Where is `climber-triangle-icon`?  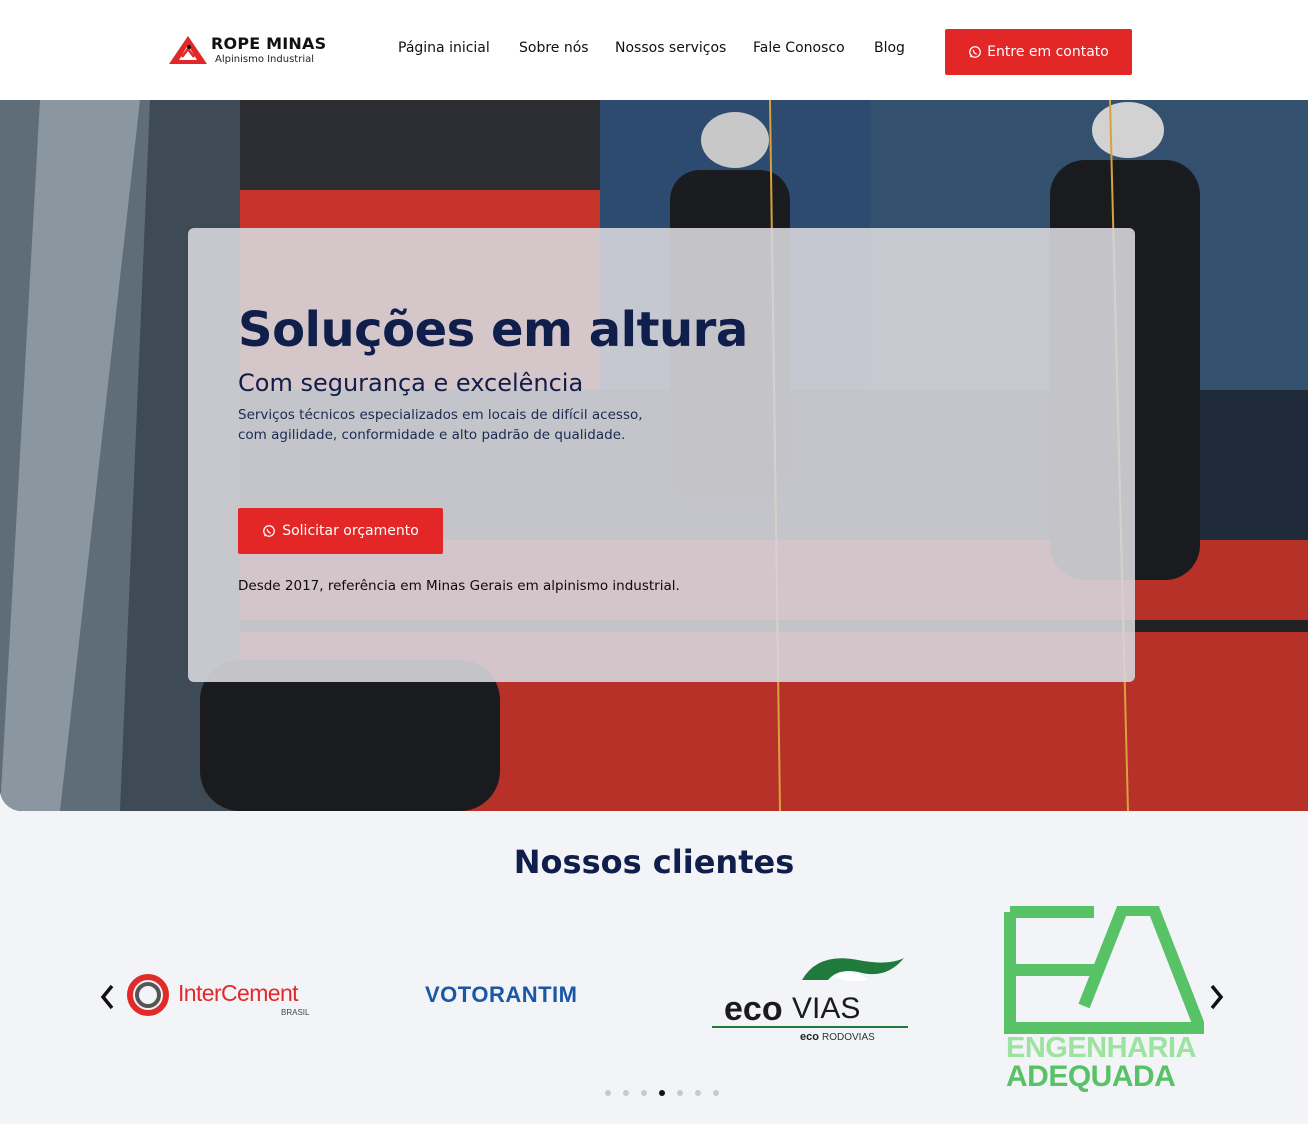
climber-triangle-icon is located at coordinates (188, 50).